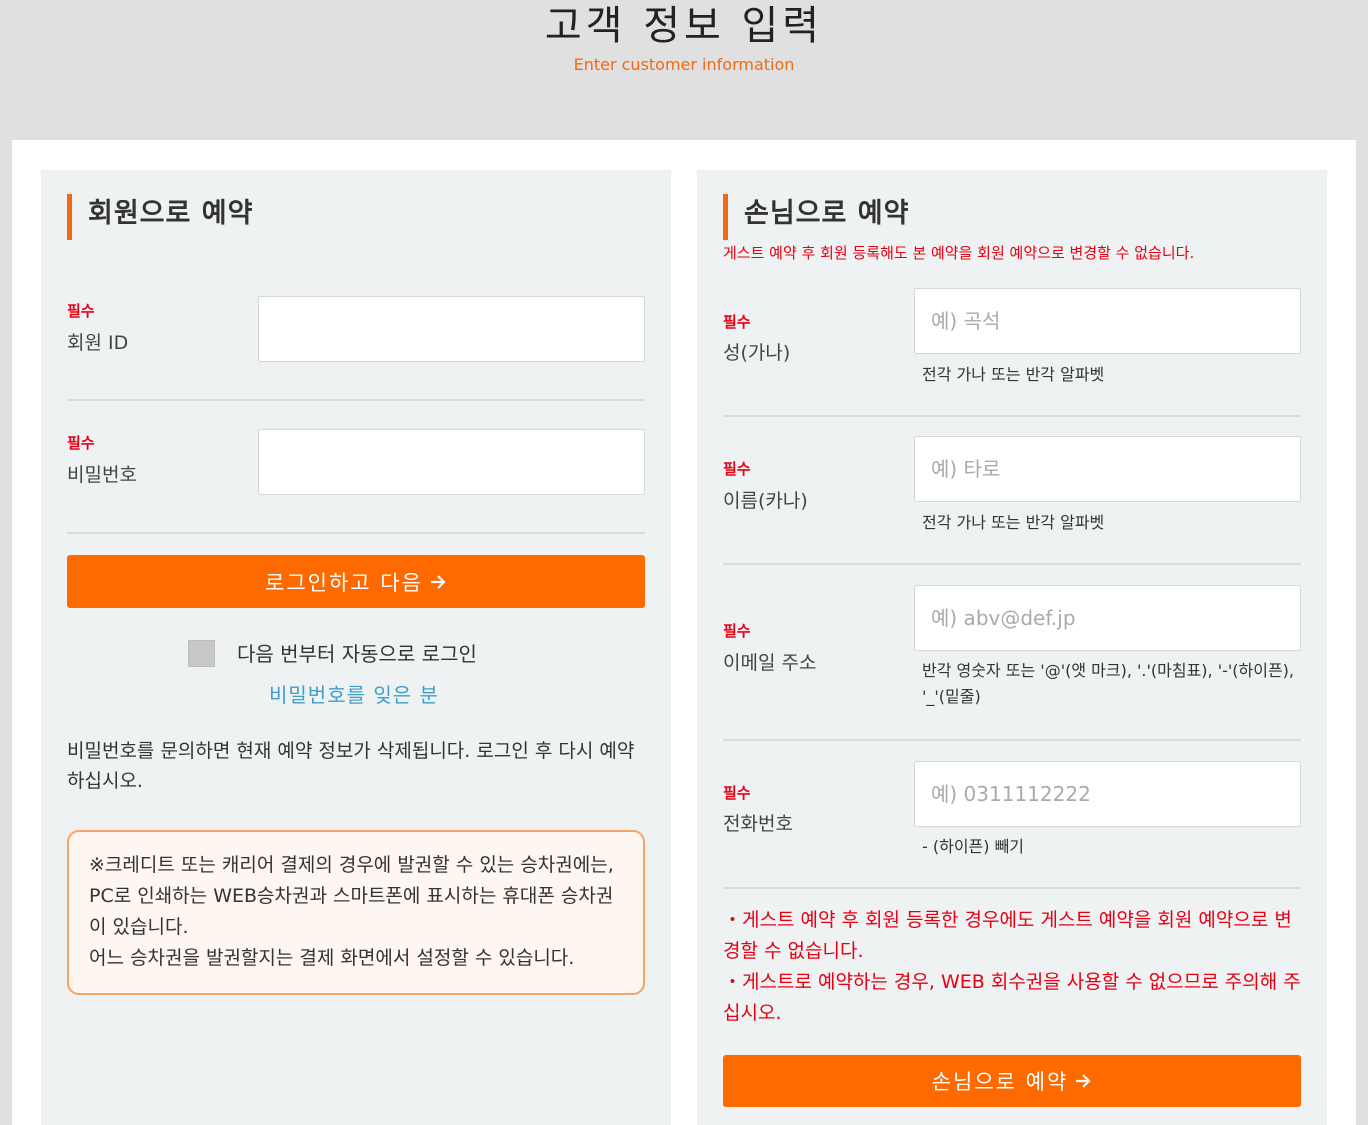  What do you see at coordinates (451, 462) in the screenshot?
I see `password-input` at bounding box center [451, 462].